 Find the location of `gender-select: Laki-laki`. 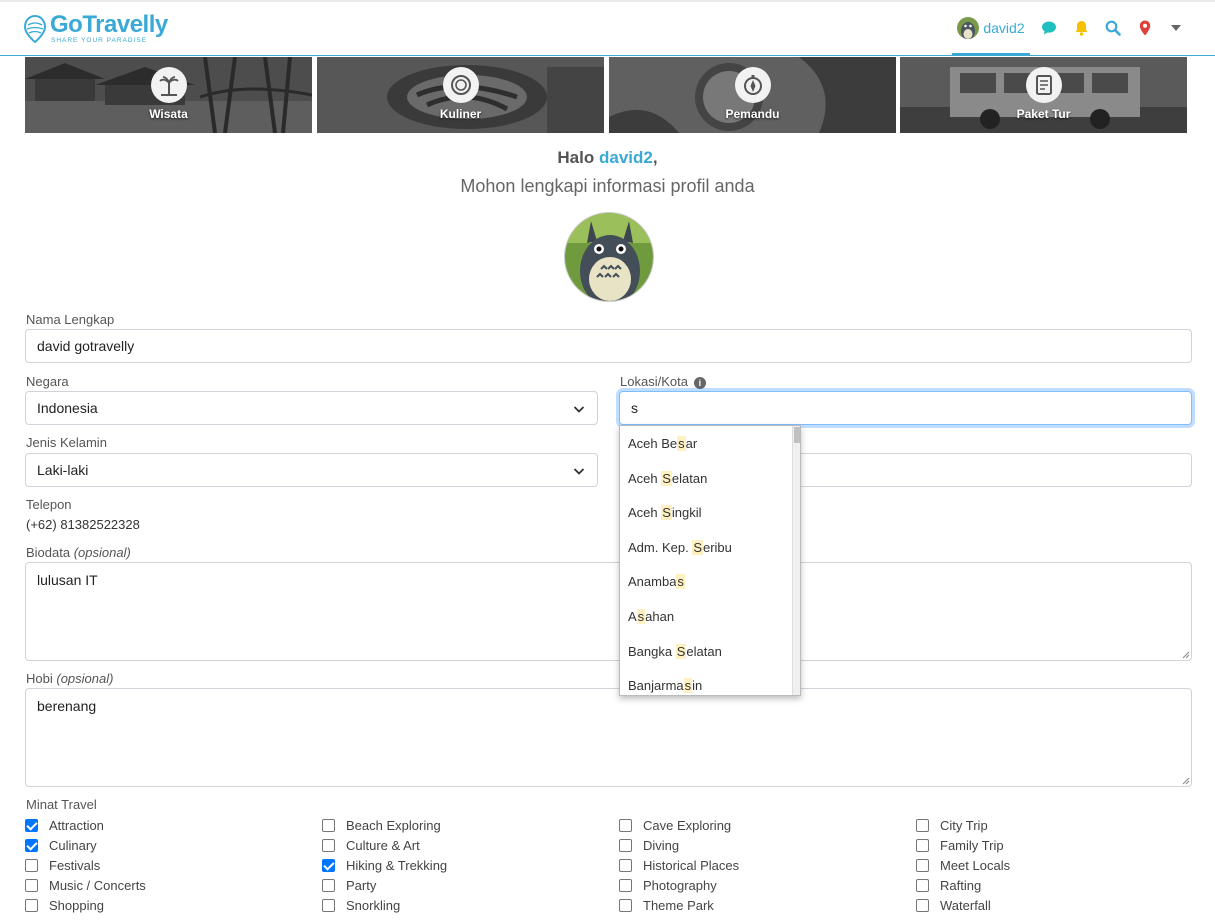

gender-select: Laki-laki is located at coordinates (311, 470).